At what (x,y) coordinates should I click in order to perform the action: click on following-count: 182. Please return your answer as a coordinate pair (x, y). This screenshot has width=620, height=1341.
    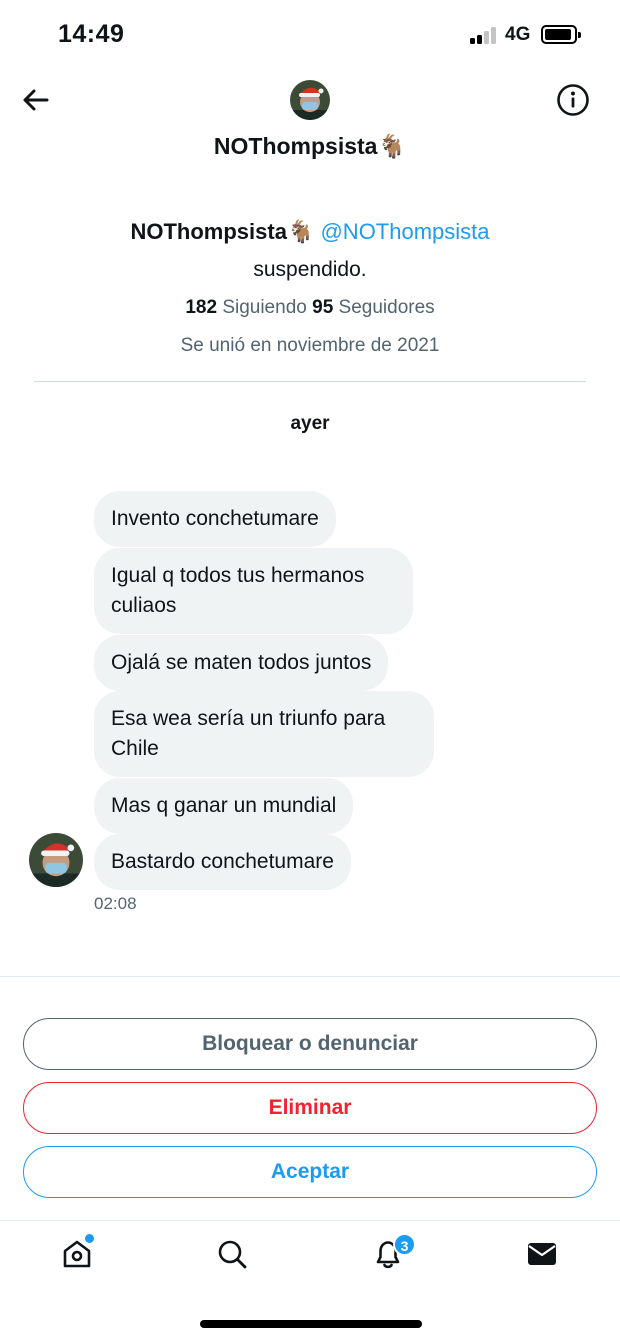
    Looking at the image, I should click on (201, 307).